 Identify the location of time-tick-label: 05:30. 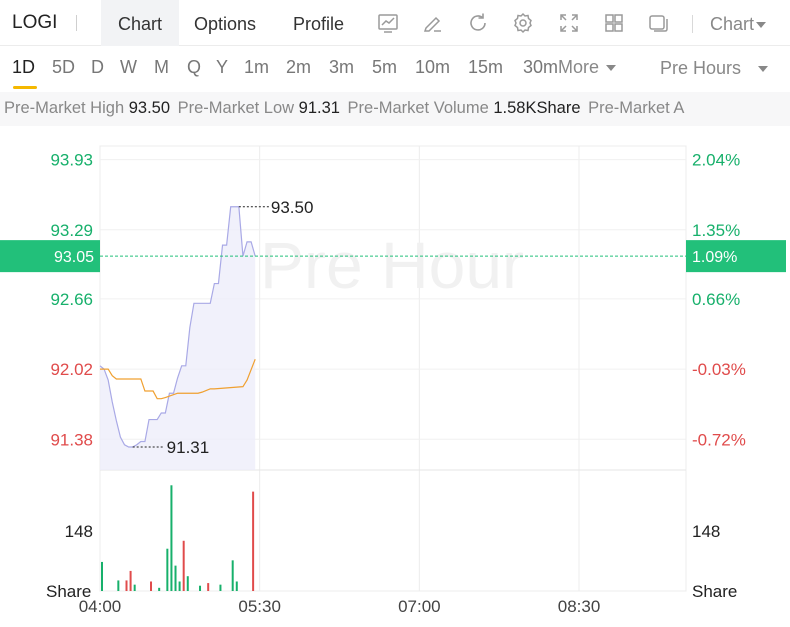
(259, 606).